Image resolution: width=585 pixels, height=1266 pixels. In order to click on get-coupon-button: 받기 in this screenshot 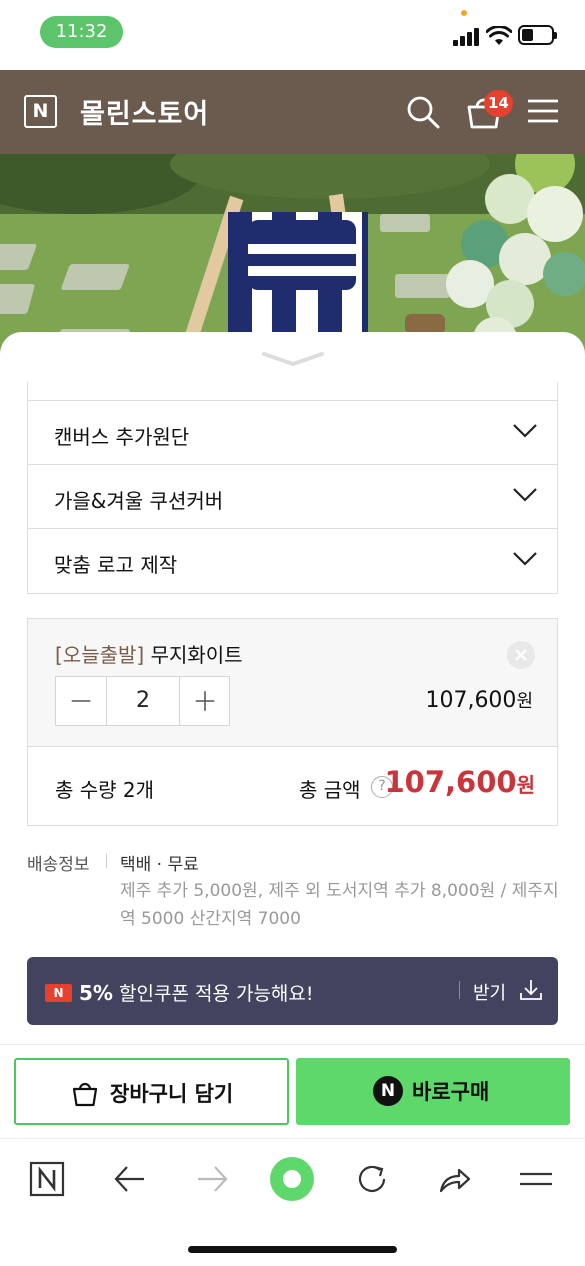, I will do `click(489, 992)`.